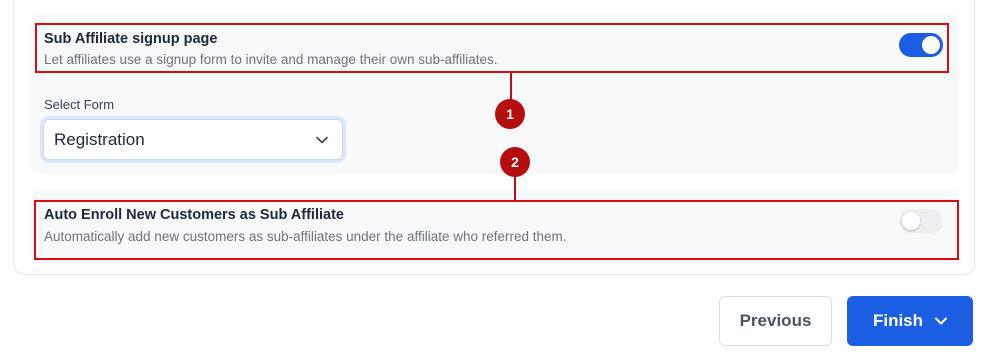 The height and width of the screenshot is (357, 983). I want to click on auto-enroll-toggle, so click(921, 221).